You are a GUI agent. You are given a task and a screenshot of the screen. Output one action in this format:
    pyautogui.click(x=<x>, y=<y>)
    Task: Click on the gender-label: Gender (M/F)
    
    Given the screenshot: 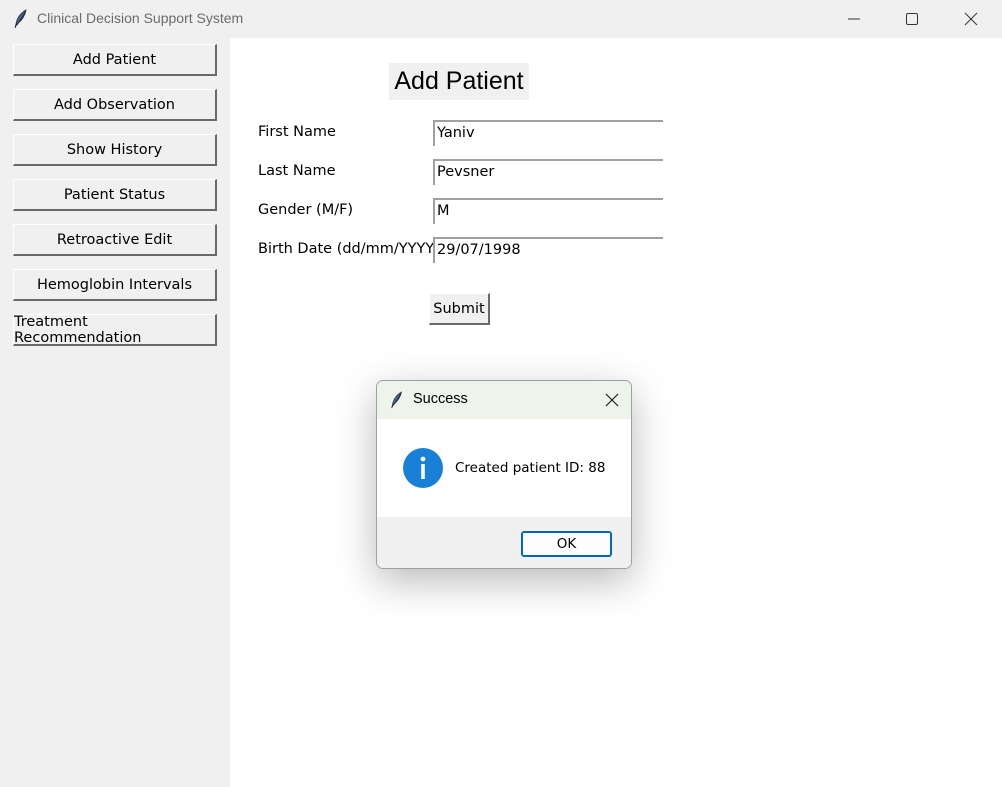 What is the action you would take?
    pyautogui.click(x=306, y=210)
    